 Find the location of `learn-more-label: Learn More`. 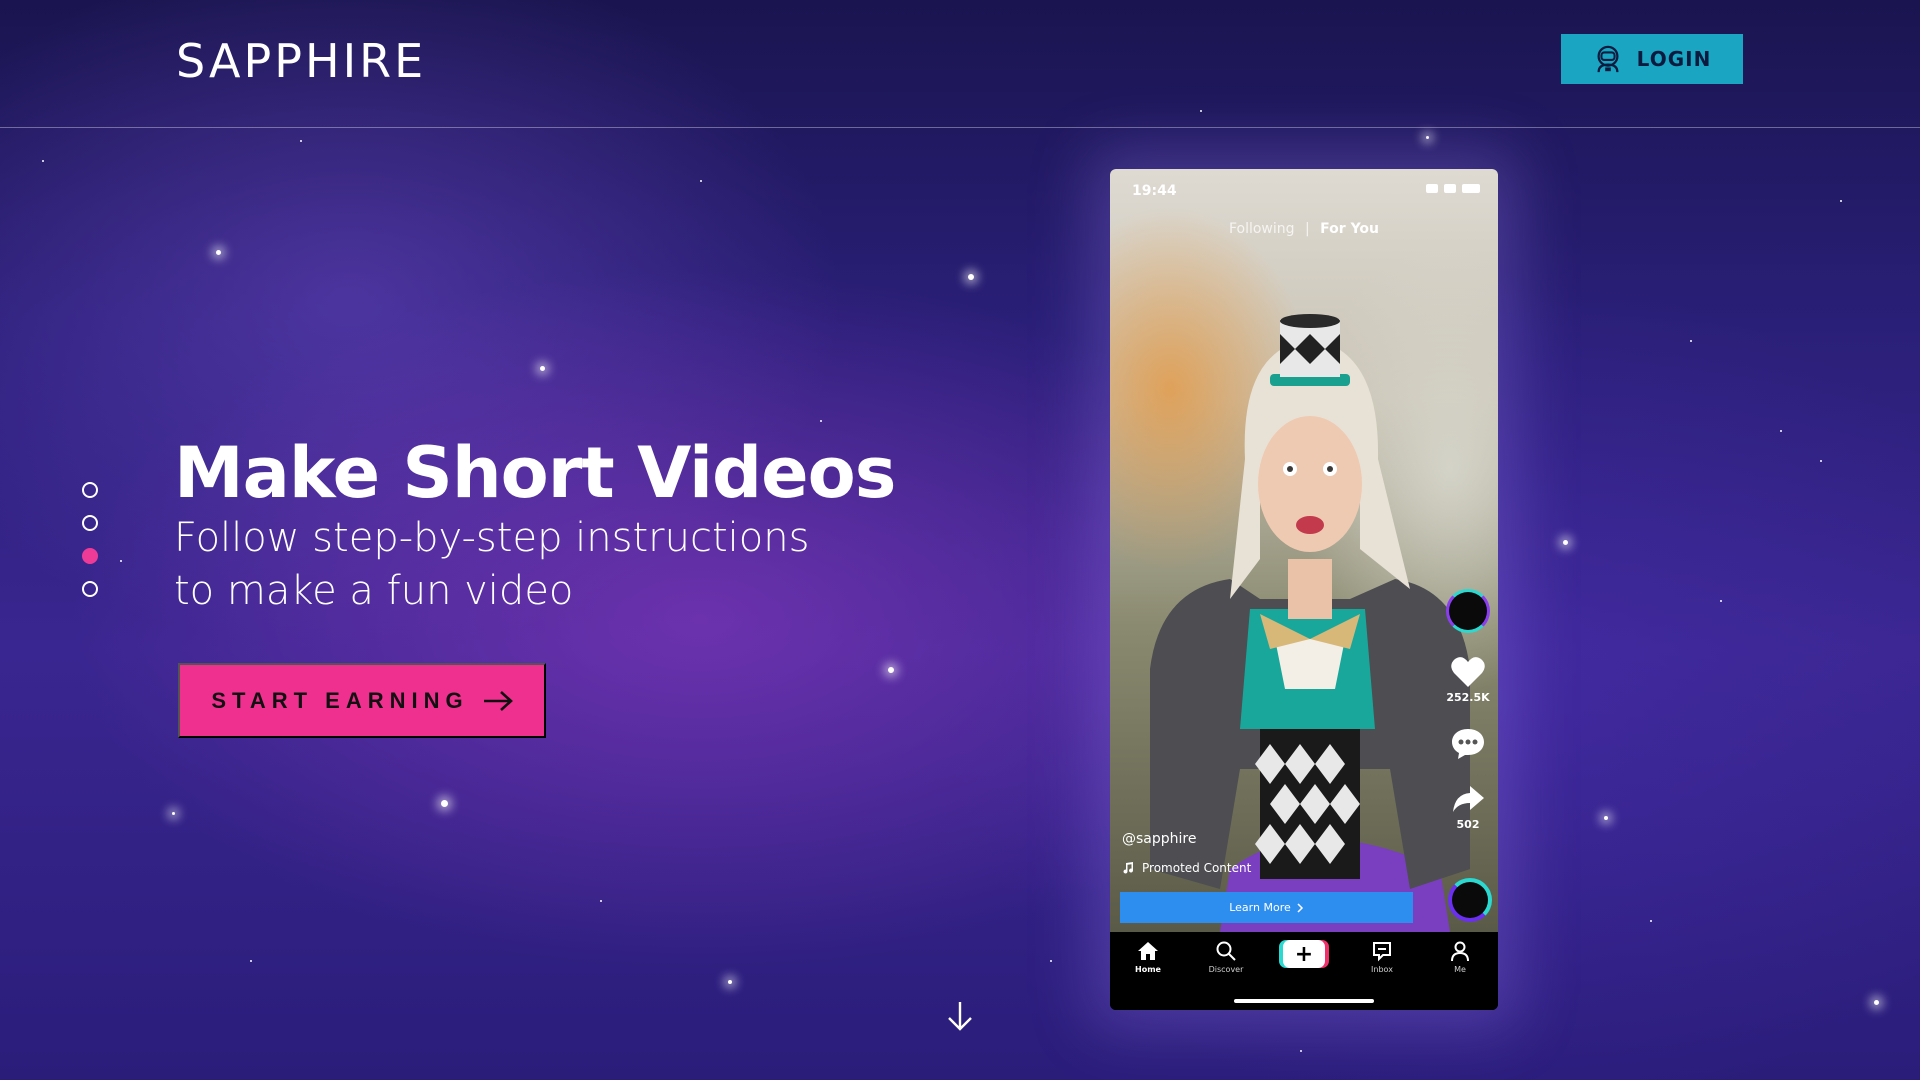

learn-more-label: Learn More is located at coordinates (1260, 907).